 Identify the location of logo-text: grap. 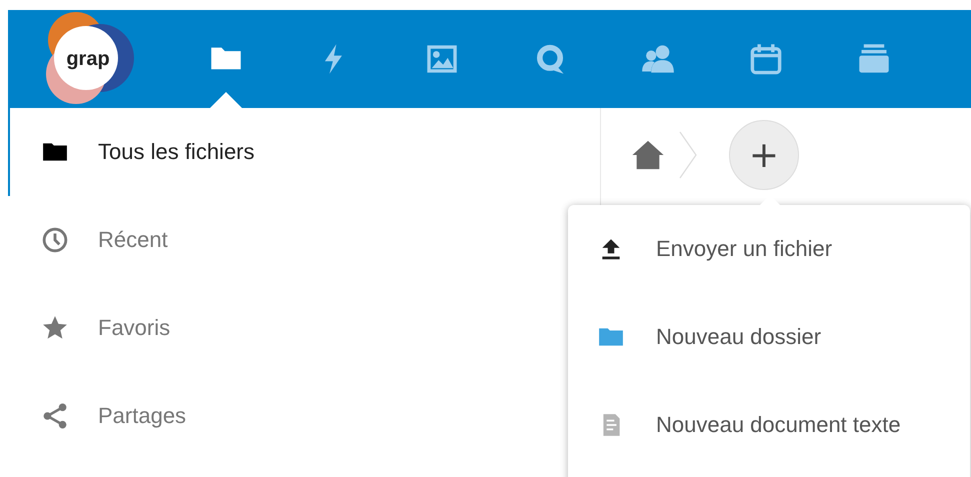
(88, 59).